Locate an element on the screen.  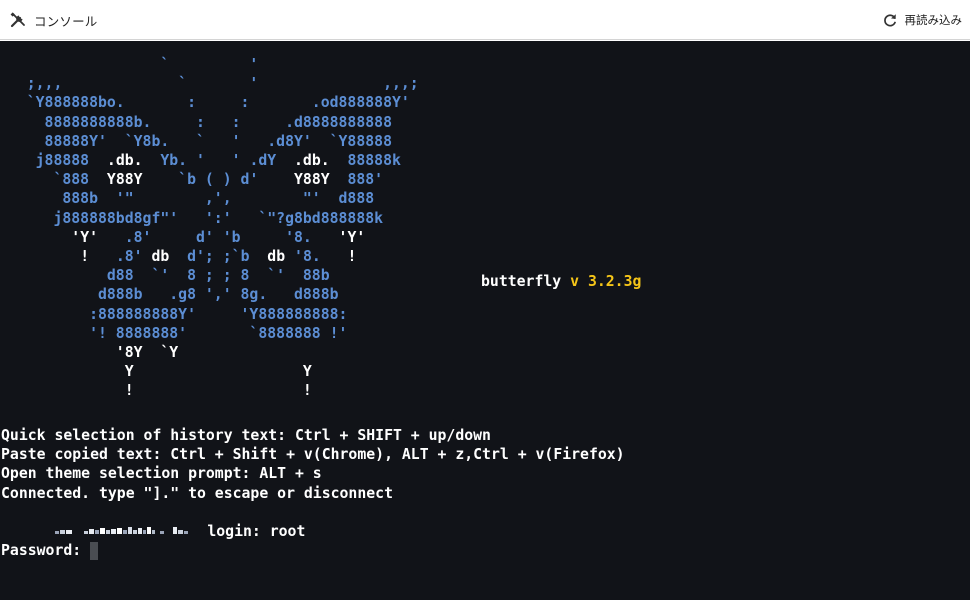
banner-version: v 3.2.3g is located at coordinates (605, 281).